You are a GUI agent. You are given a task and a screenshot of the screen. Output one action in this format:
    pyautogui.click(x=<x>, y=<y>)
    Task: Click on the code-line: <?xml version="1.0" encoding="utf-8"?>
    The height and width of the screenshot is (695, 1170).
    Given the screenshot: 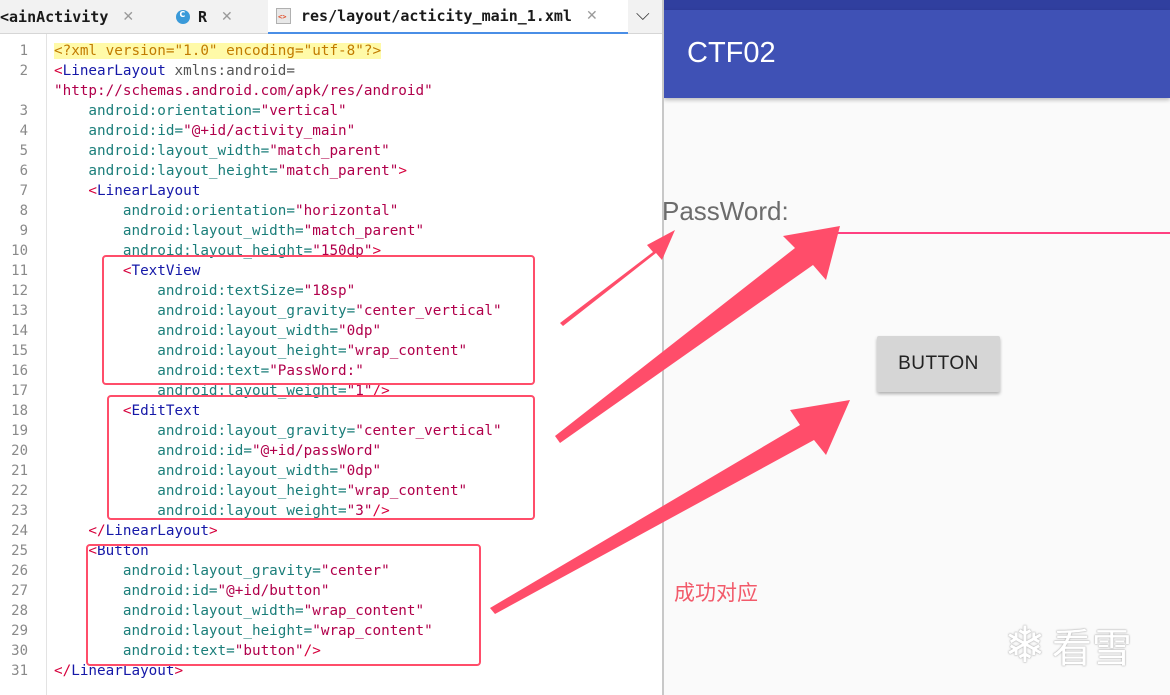 What is the action you would take?
    pyautogui.click(x=218, y=51)
    